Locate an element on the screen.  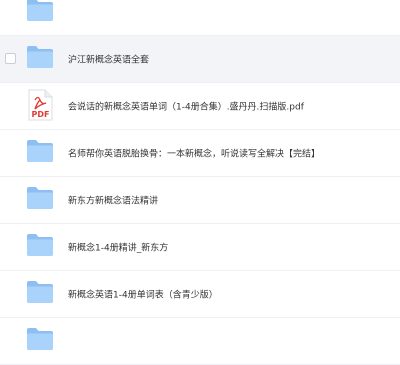
file-name: 名师帮你英语脱胎换骨：一本新概念，听说读写全解决【完结】 is located at coordinates (194, 154).